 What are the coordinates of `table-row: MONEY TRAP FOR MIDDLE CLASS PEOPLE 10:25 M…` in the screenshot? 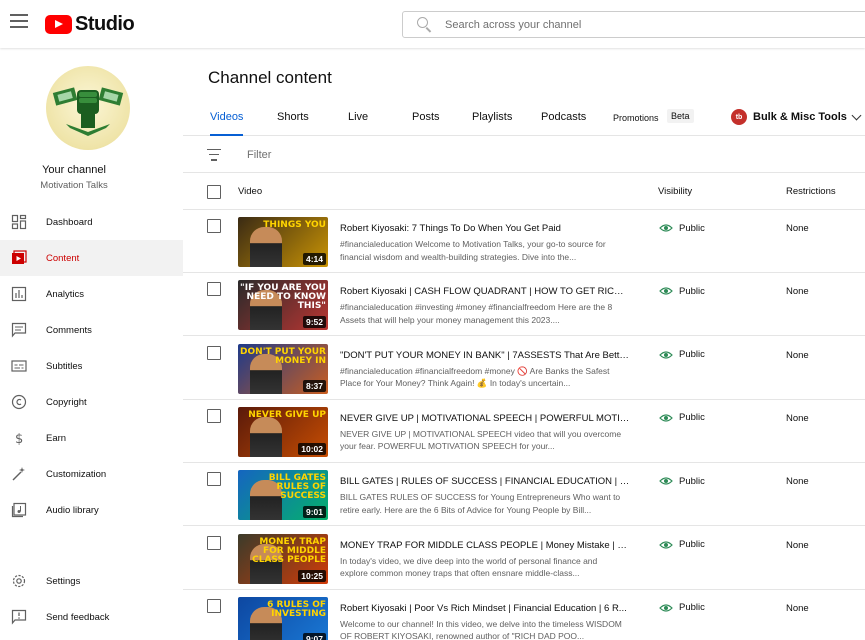 It's located at (524, 558).